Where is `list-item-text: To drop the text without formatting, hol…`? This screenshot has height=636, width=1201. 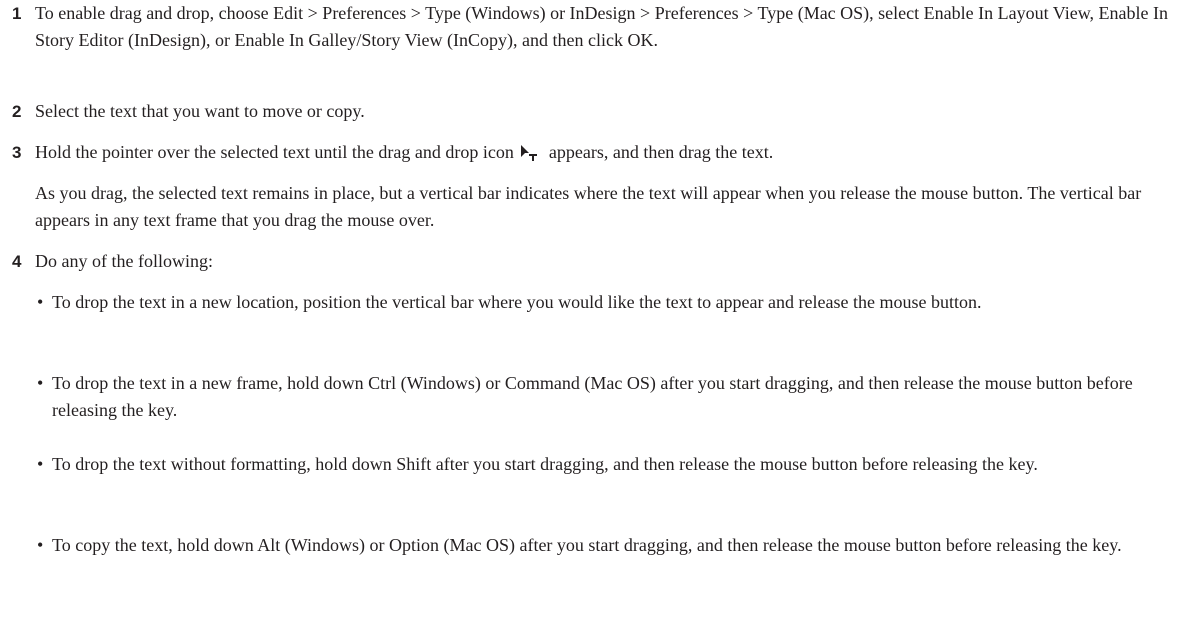
list-item-text: To drop the text without formatting, hol… is located at coordinates (545, 464).